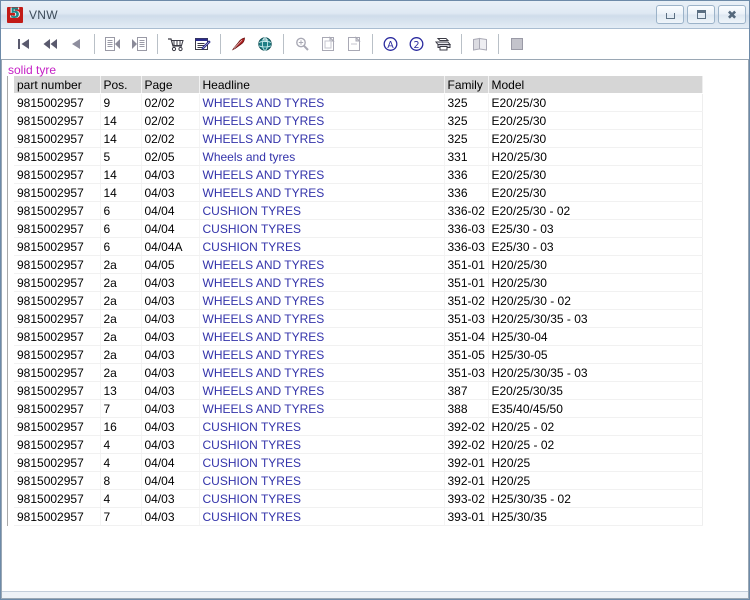 The image size is (750, 600). I want to click on column-header-model: Model, so click(595, 85).